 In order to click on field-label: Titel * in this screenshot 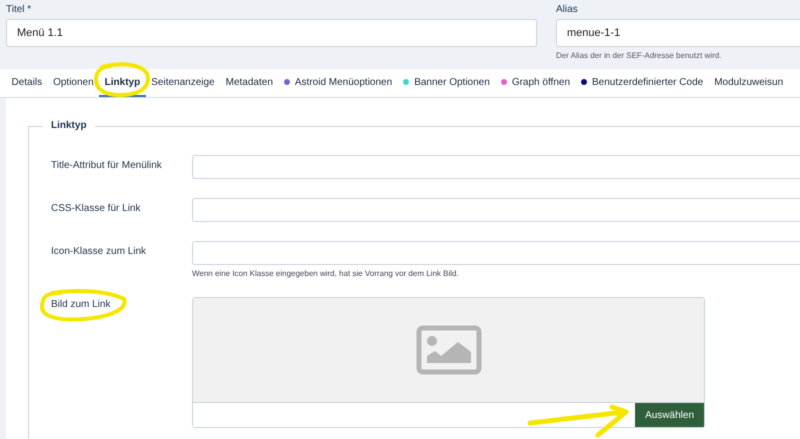, I will do `click(19, 10)`.